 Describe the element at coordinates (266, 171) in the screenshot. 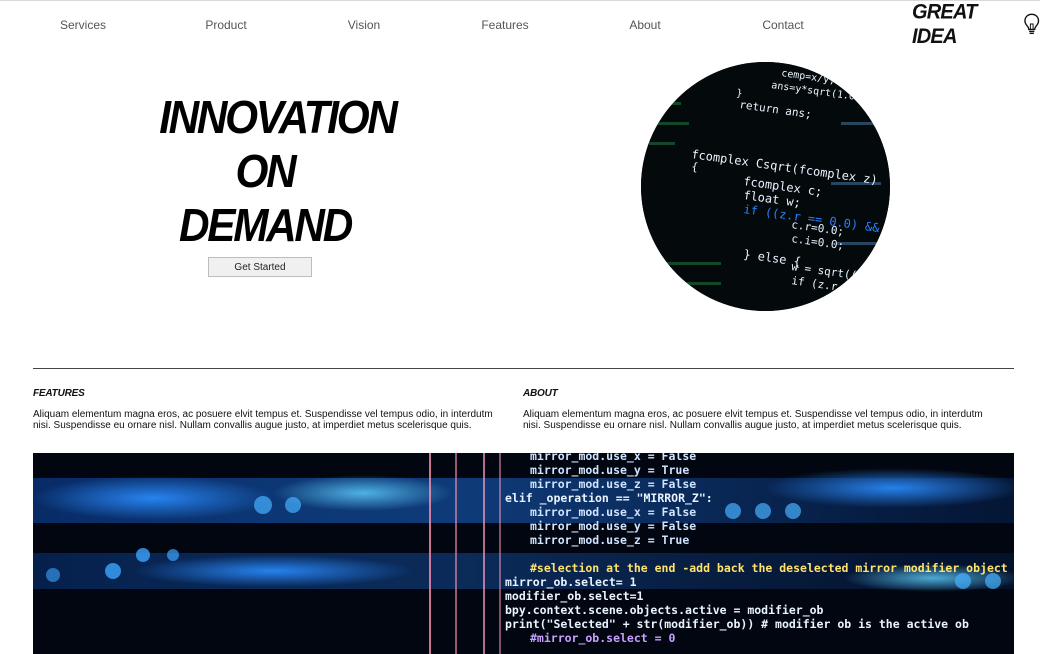

I see `hero-title-line-2: ON` at that location.